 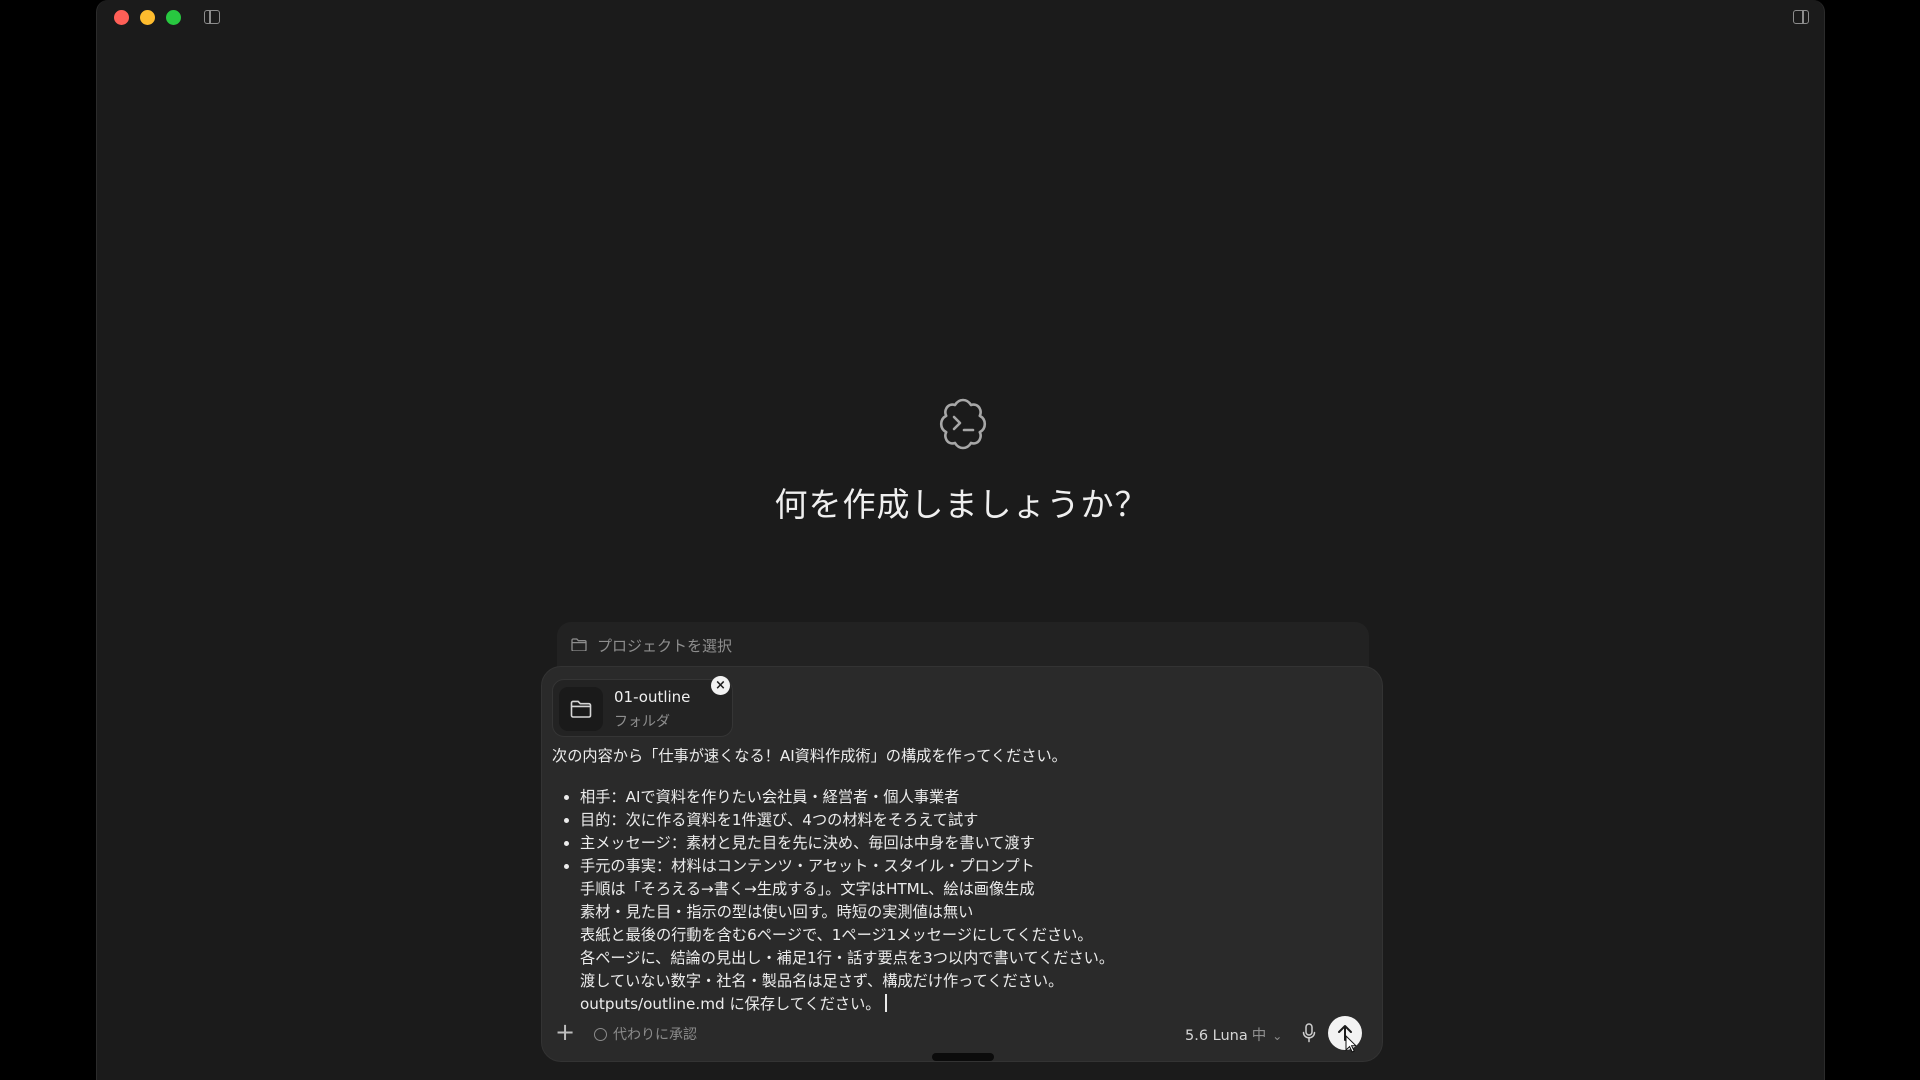 I want to click on attachment-icon-box, so click(x=581, y=709).